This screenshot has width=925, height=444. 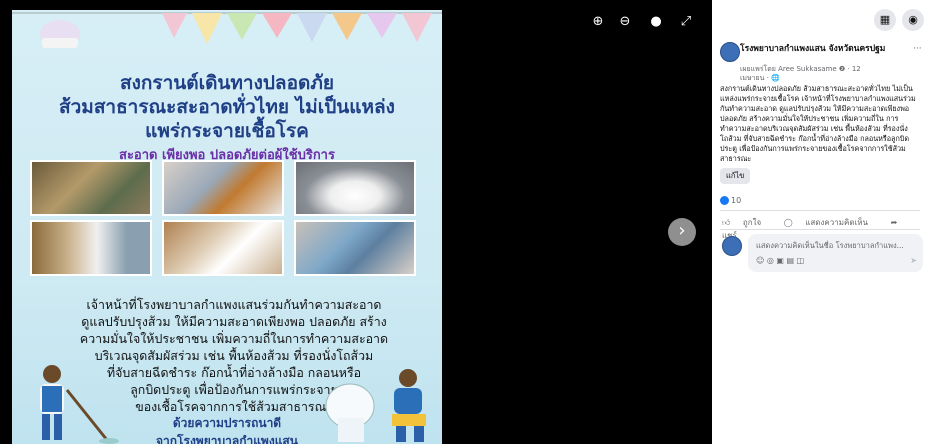 I want to click on page-avatar, so click(x=730, y=52).